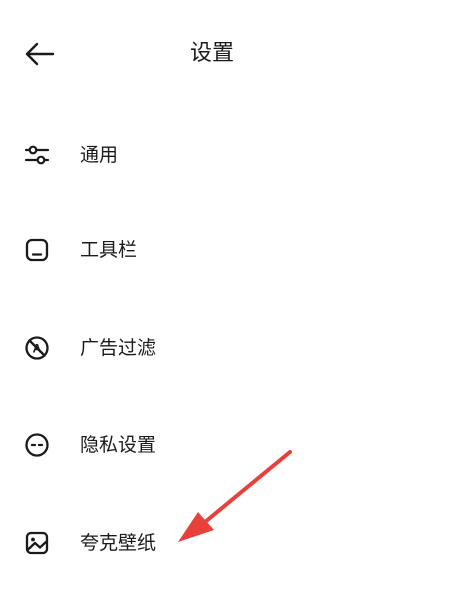 This screenshot has width=462, height=590. Describe the element at coordinates (37, 445) in the screenshot. I see `privacy-mask-icon` at that location.